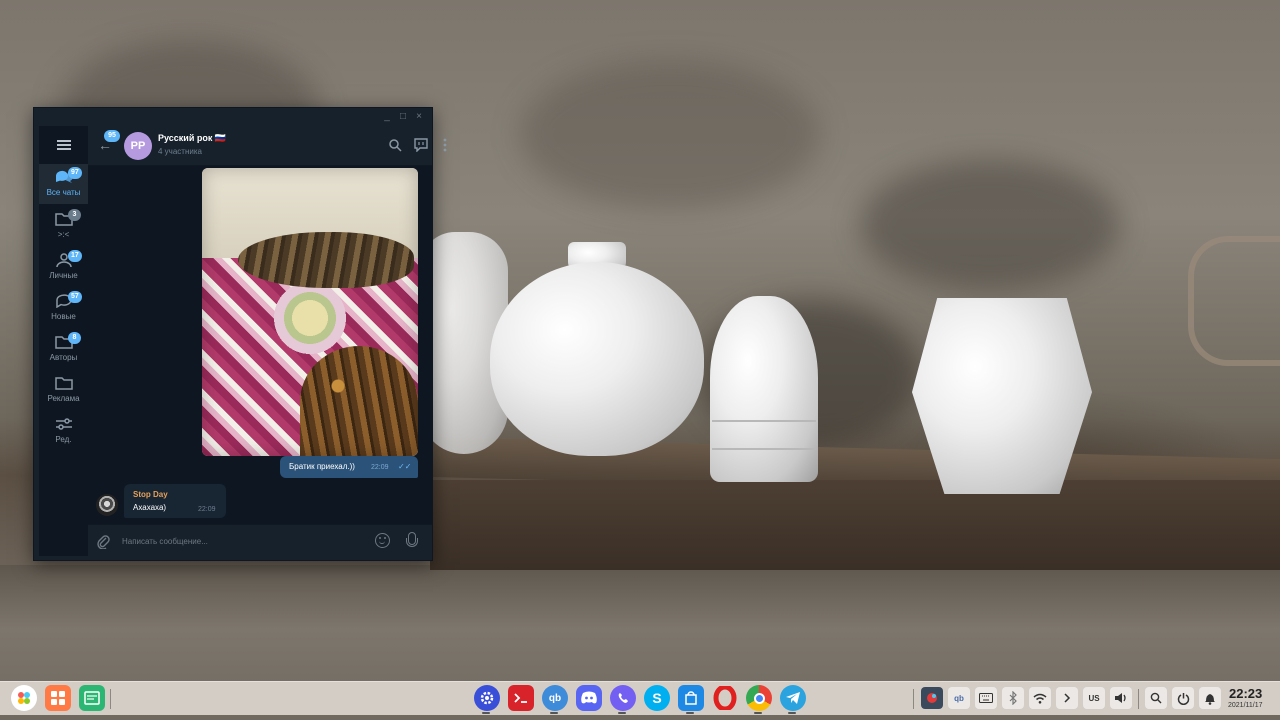 The height and width of the screenshot is (720, 1280). Describe the element at coordinates (419, 117) in the screenshot. I see `close-button: ×` at that location.